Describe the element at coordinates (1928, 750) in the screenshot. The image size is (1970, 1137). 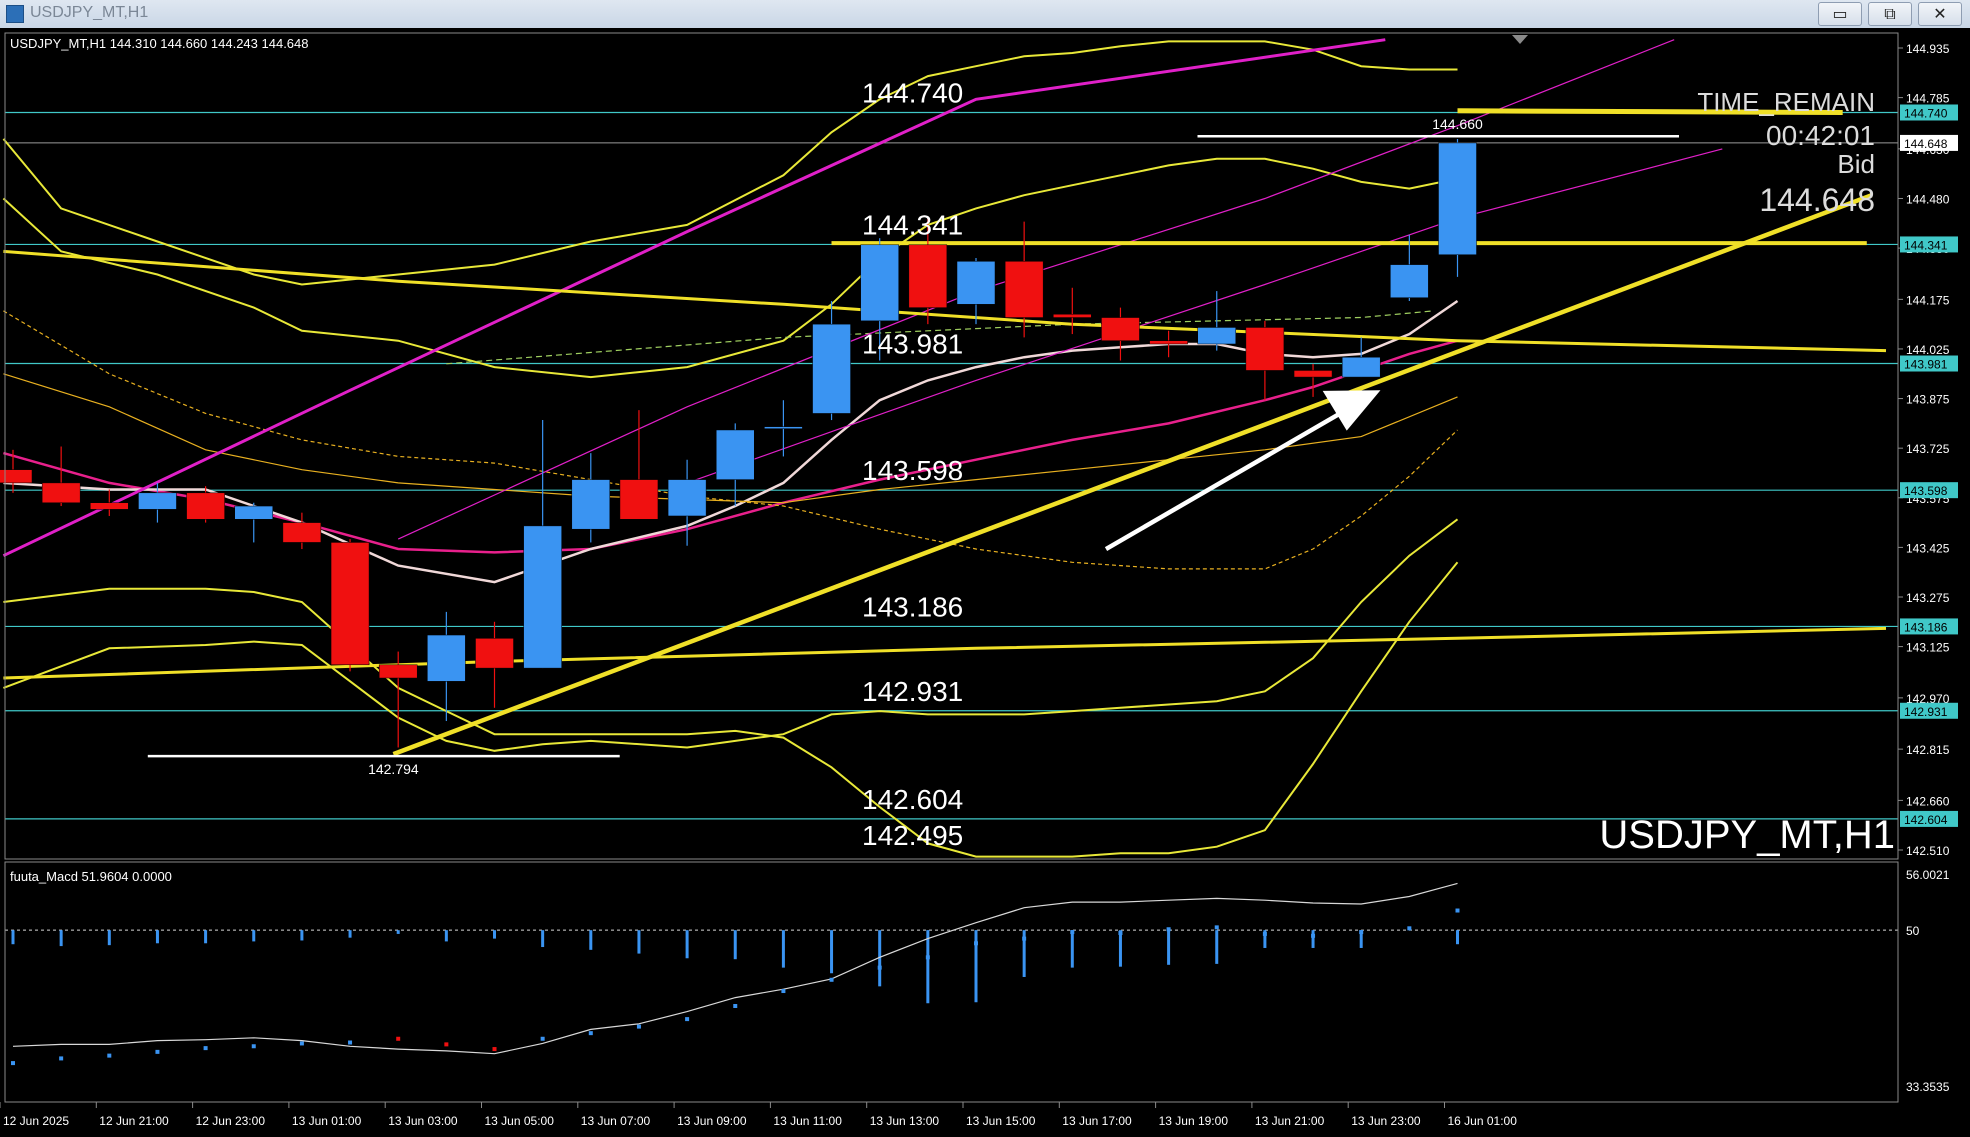
I see `price-tick-label: 142.815` at that location.